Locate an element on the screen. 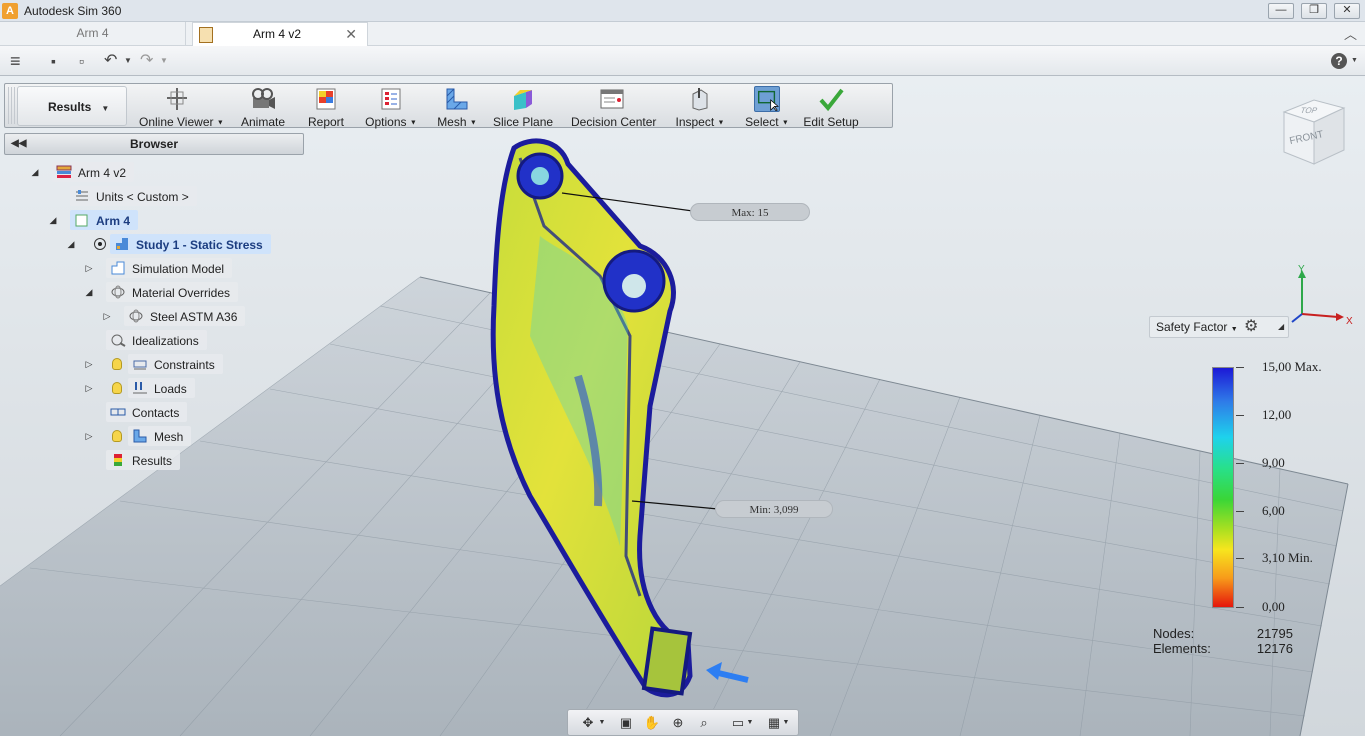 This screenshot has height=736, width=1365. look-at-icon: ▣ is located at coordinates (626, 723).